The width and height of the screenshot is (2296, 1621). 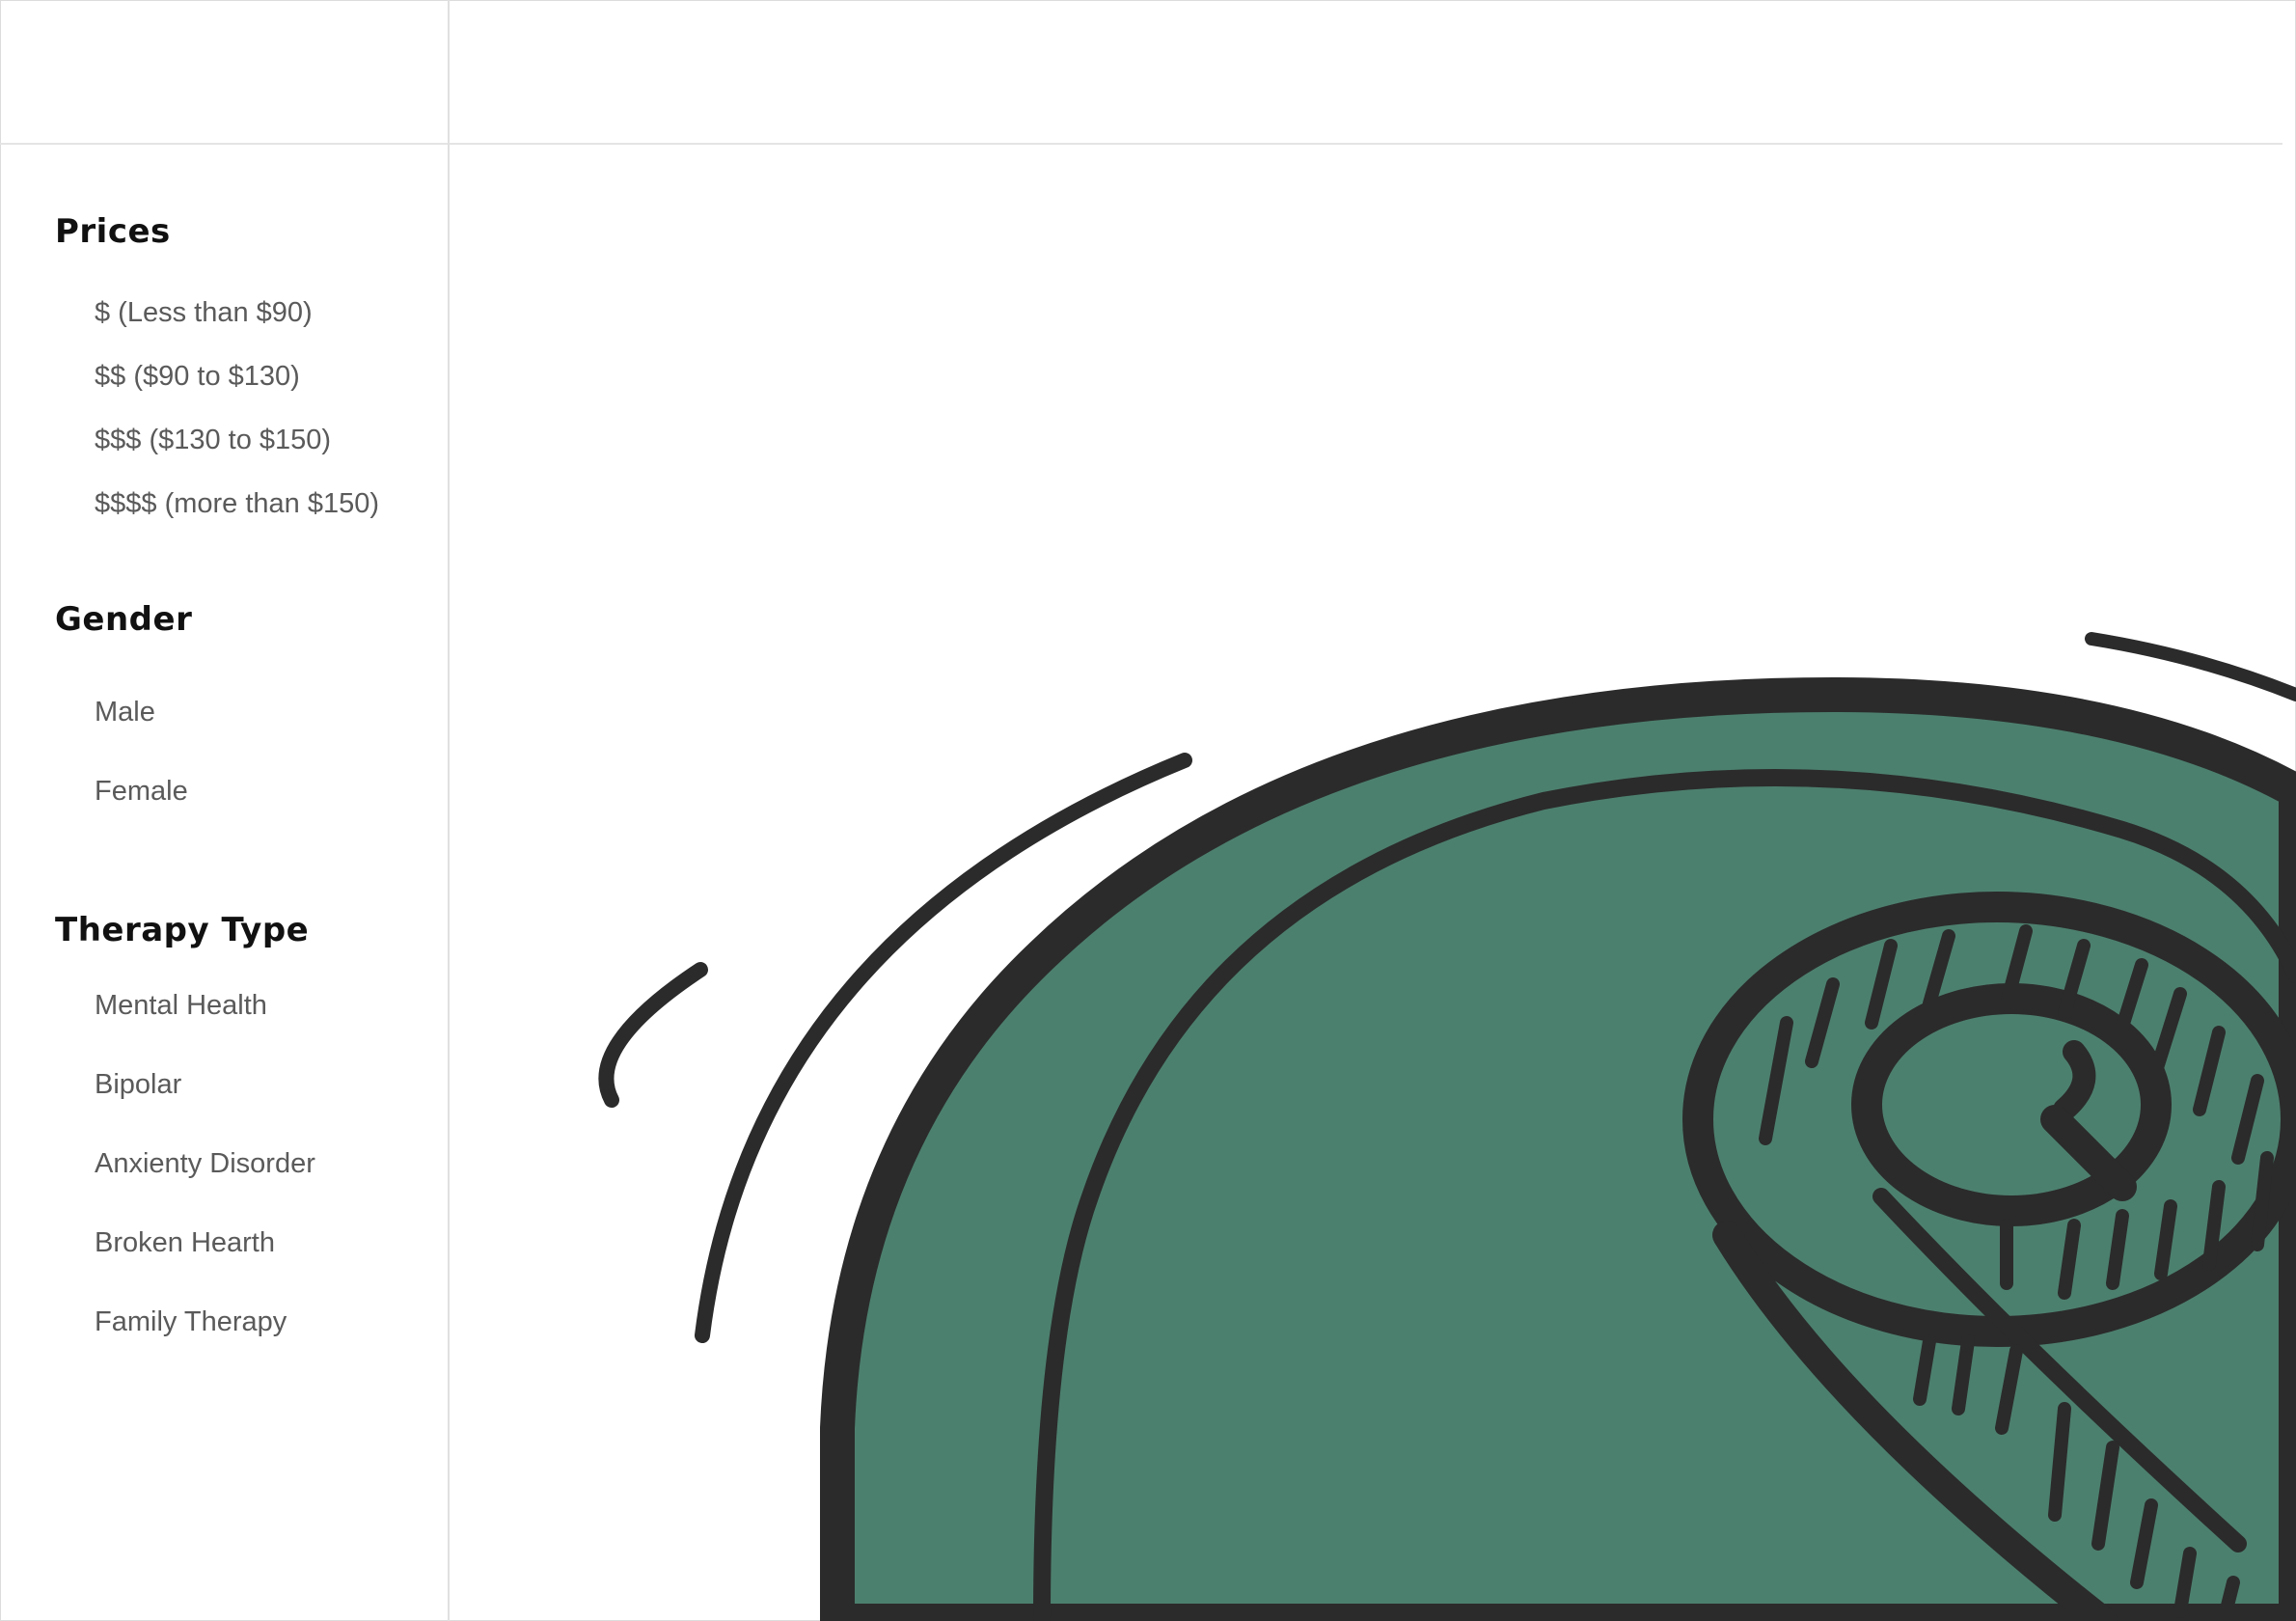 I want to click on gender-heading: Gender, so click(x=124, y=619).